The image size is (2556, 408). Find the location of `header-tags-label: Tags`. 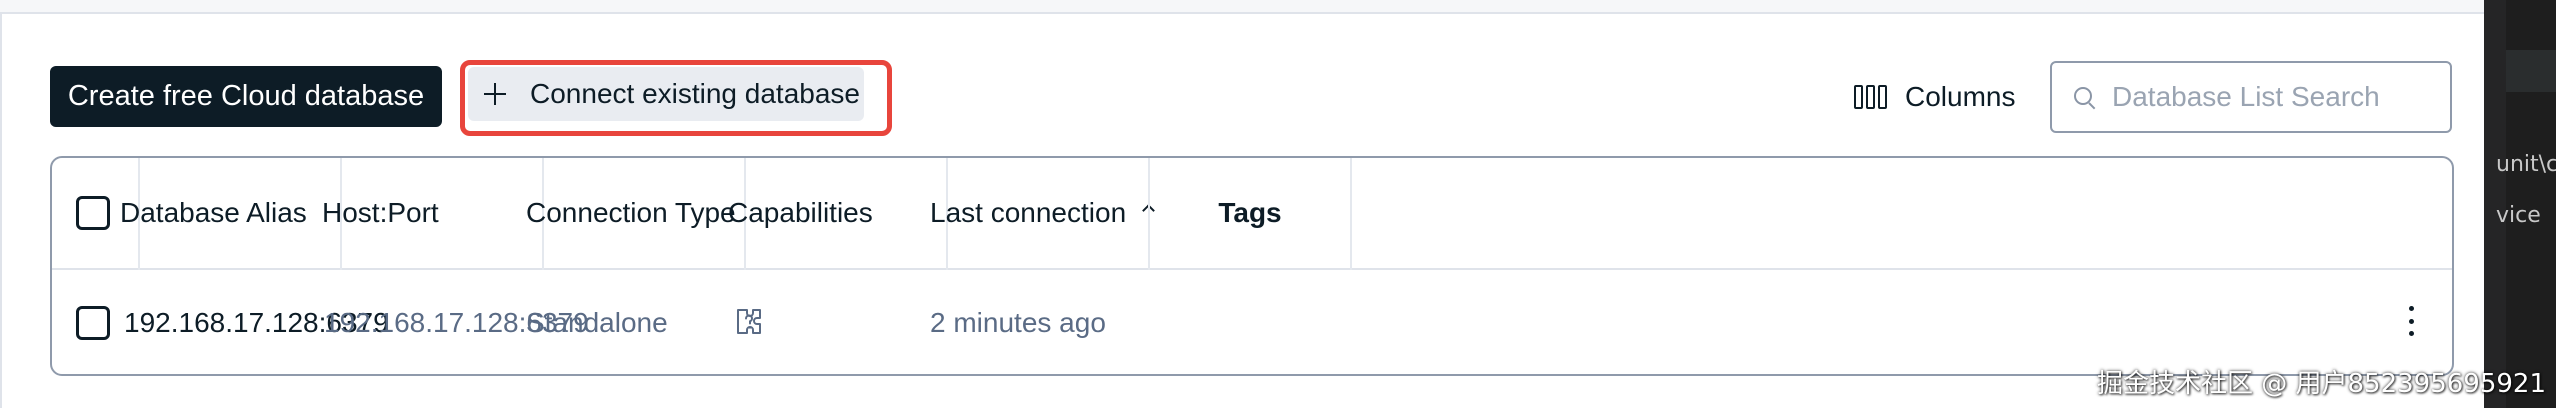

header-tags-label: Tags is located at coordinates (1250, 212).